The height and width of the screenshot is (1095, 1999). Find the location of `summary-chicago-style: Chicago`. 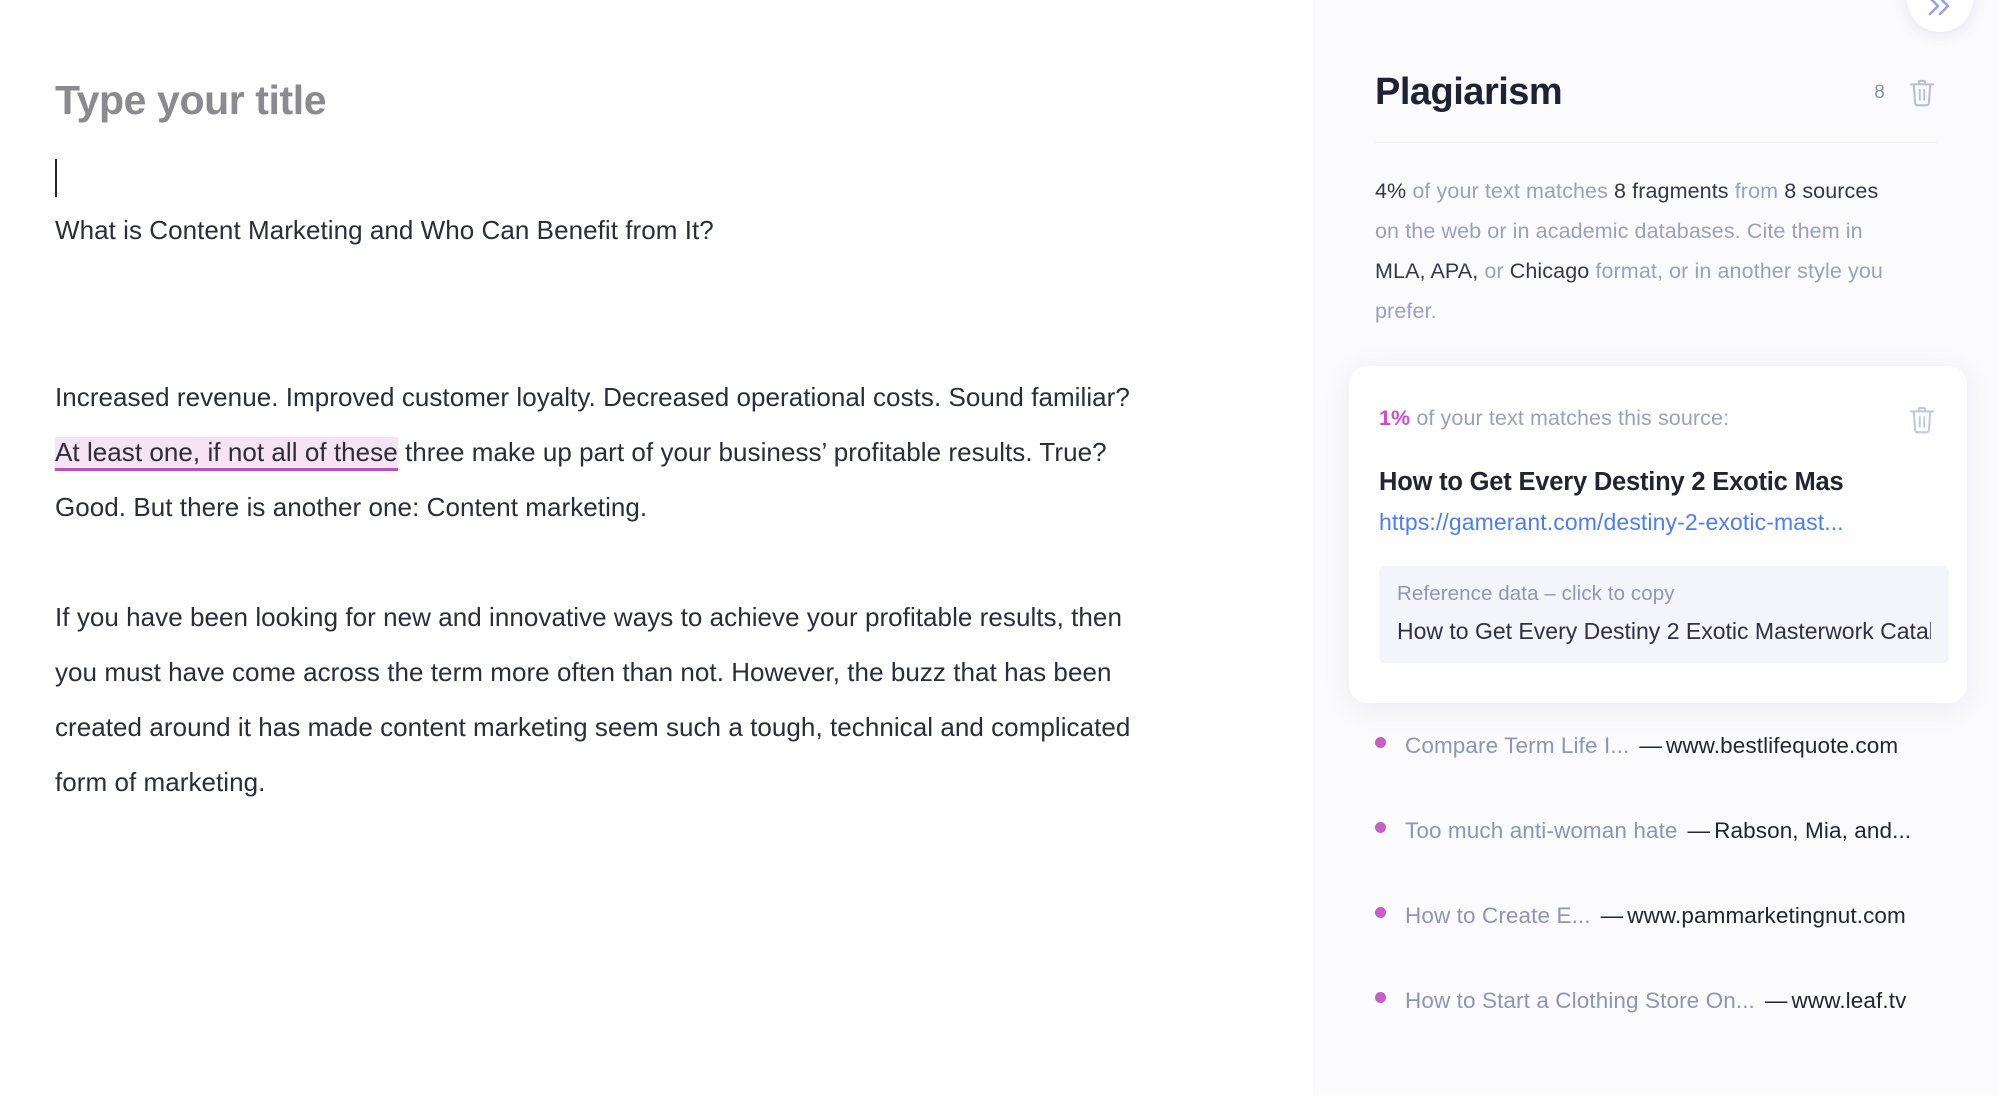

summary-chicago-style: Chicago is located at coordinates (1549, 270).